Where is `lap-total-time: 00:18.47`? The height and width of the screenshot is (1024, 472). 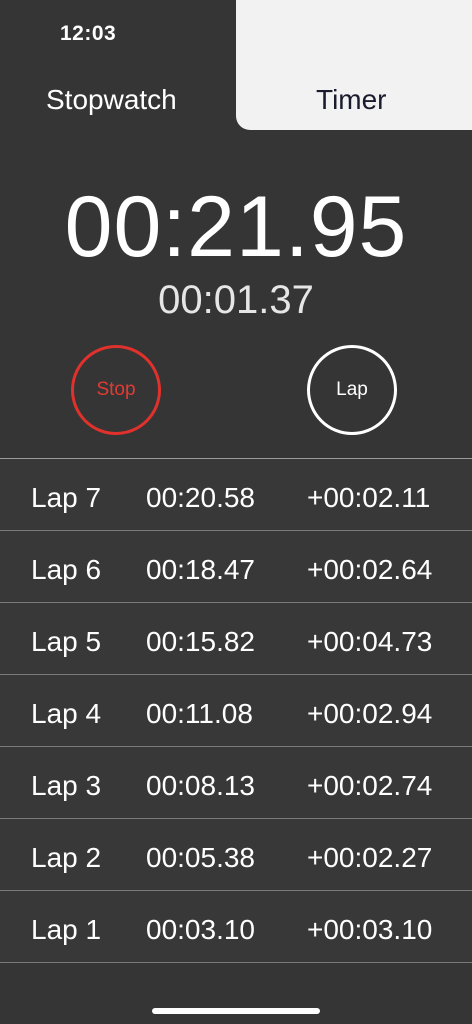
lap-total-time: 00:18.47 is located at coordinates (200, 569).